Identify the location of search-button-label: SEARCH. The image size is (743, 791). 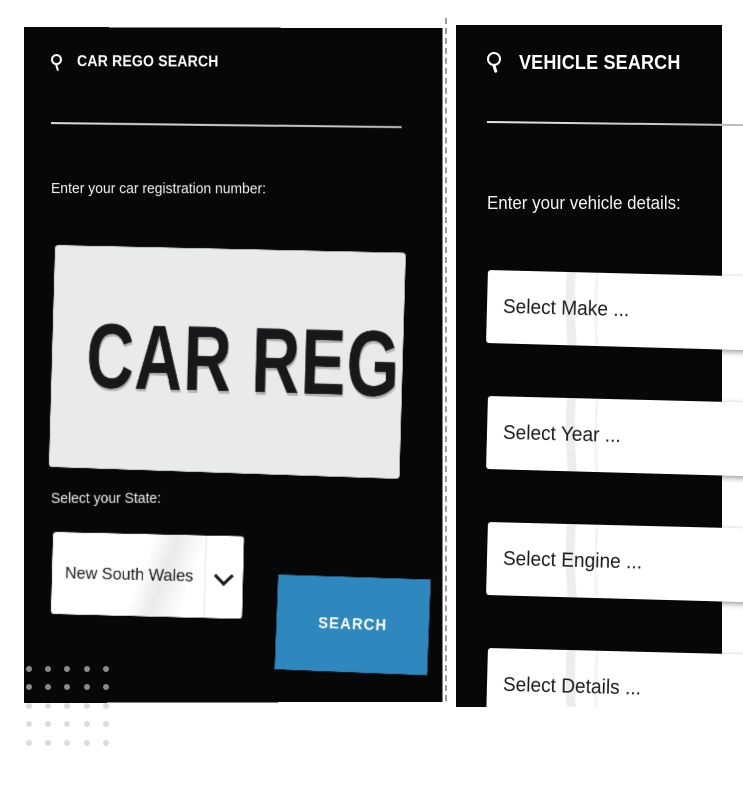
(352, 624).